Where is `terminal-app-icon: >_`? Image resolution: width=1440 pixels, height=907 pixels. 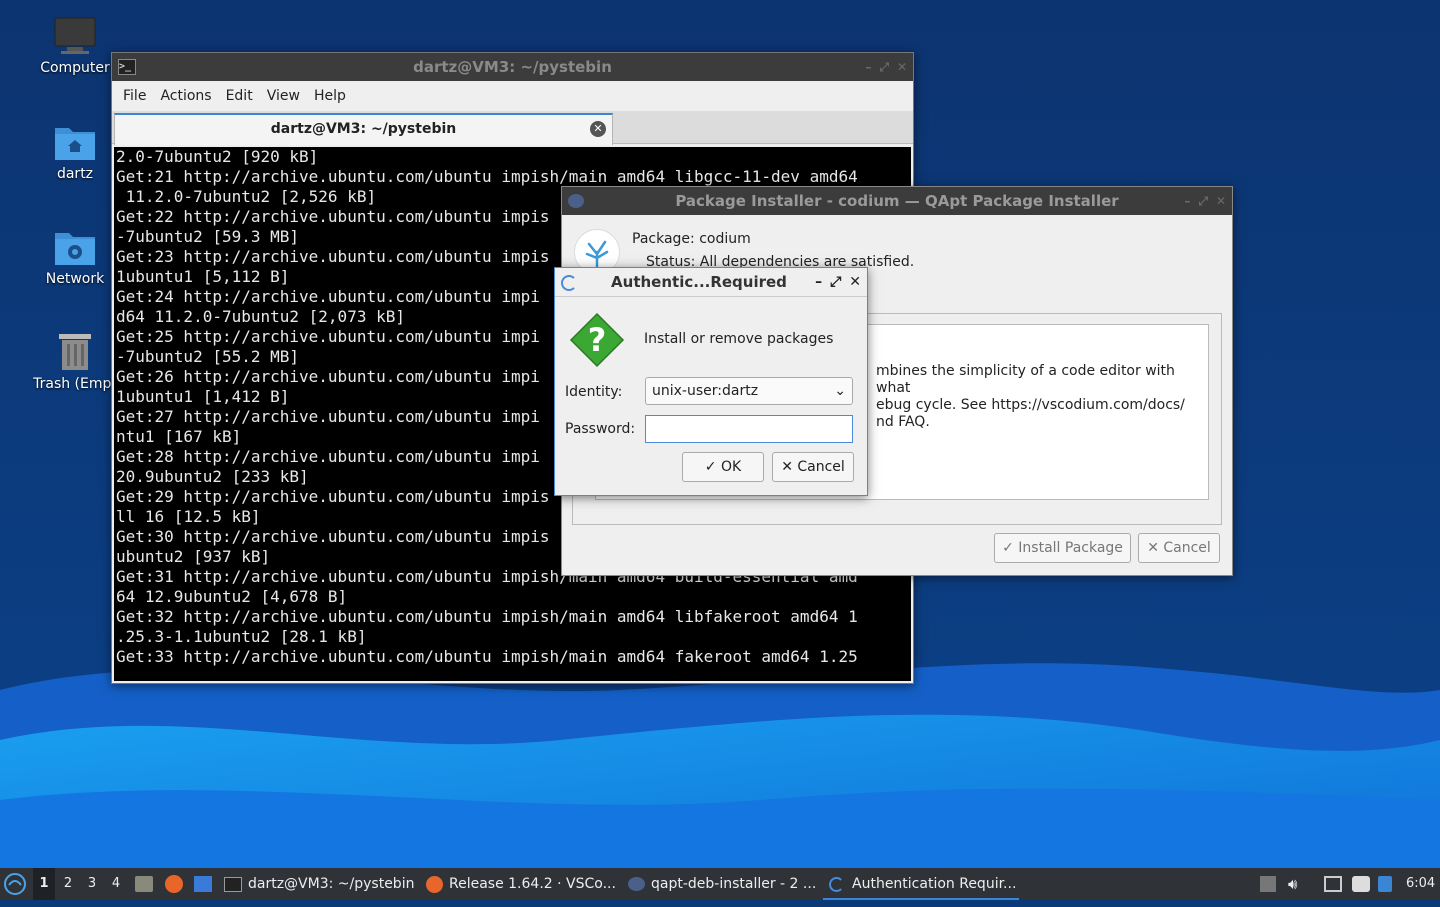
terminal-app-icon: >_ is located at coordinates (127, 67).